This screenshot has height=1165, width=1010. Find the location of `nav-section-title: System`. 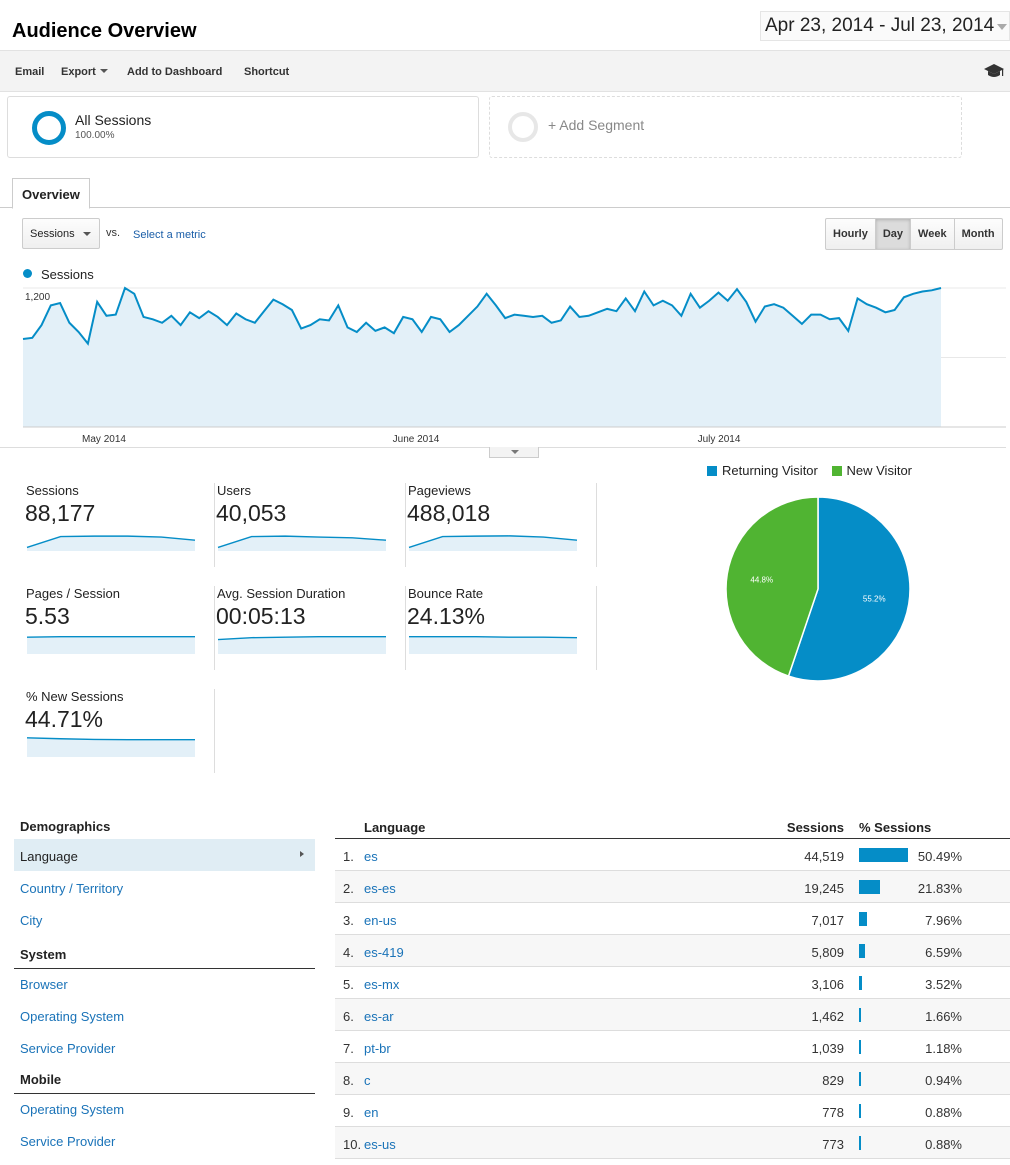

nav-section-title: System is located at coordinates (164, 958).